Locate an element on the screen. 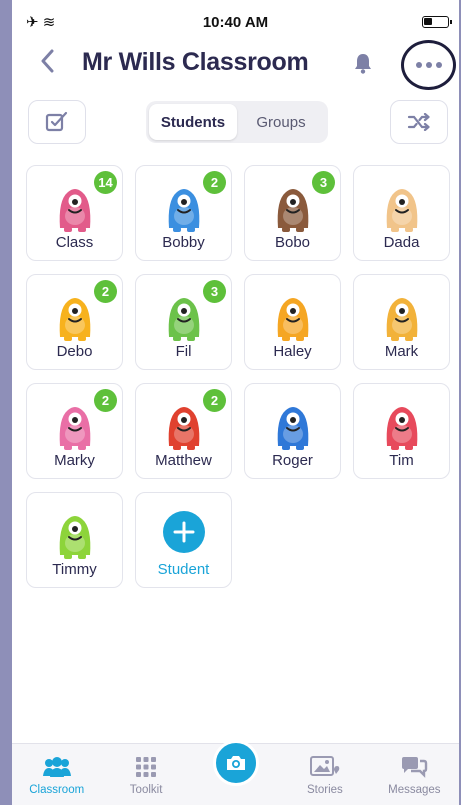  student-card: Bobby 2 is located at coordinates (183, 213).